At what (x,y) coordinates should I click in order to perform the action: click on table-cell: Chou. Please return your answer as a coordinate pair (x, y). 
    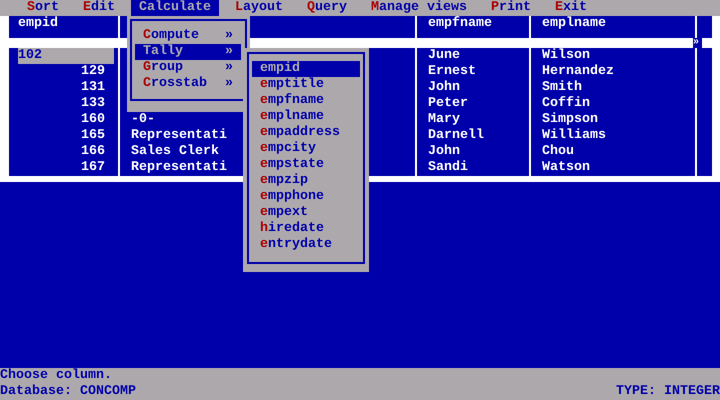
    Looking at the image, I should click on (558, 151).